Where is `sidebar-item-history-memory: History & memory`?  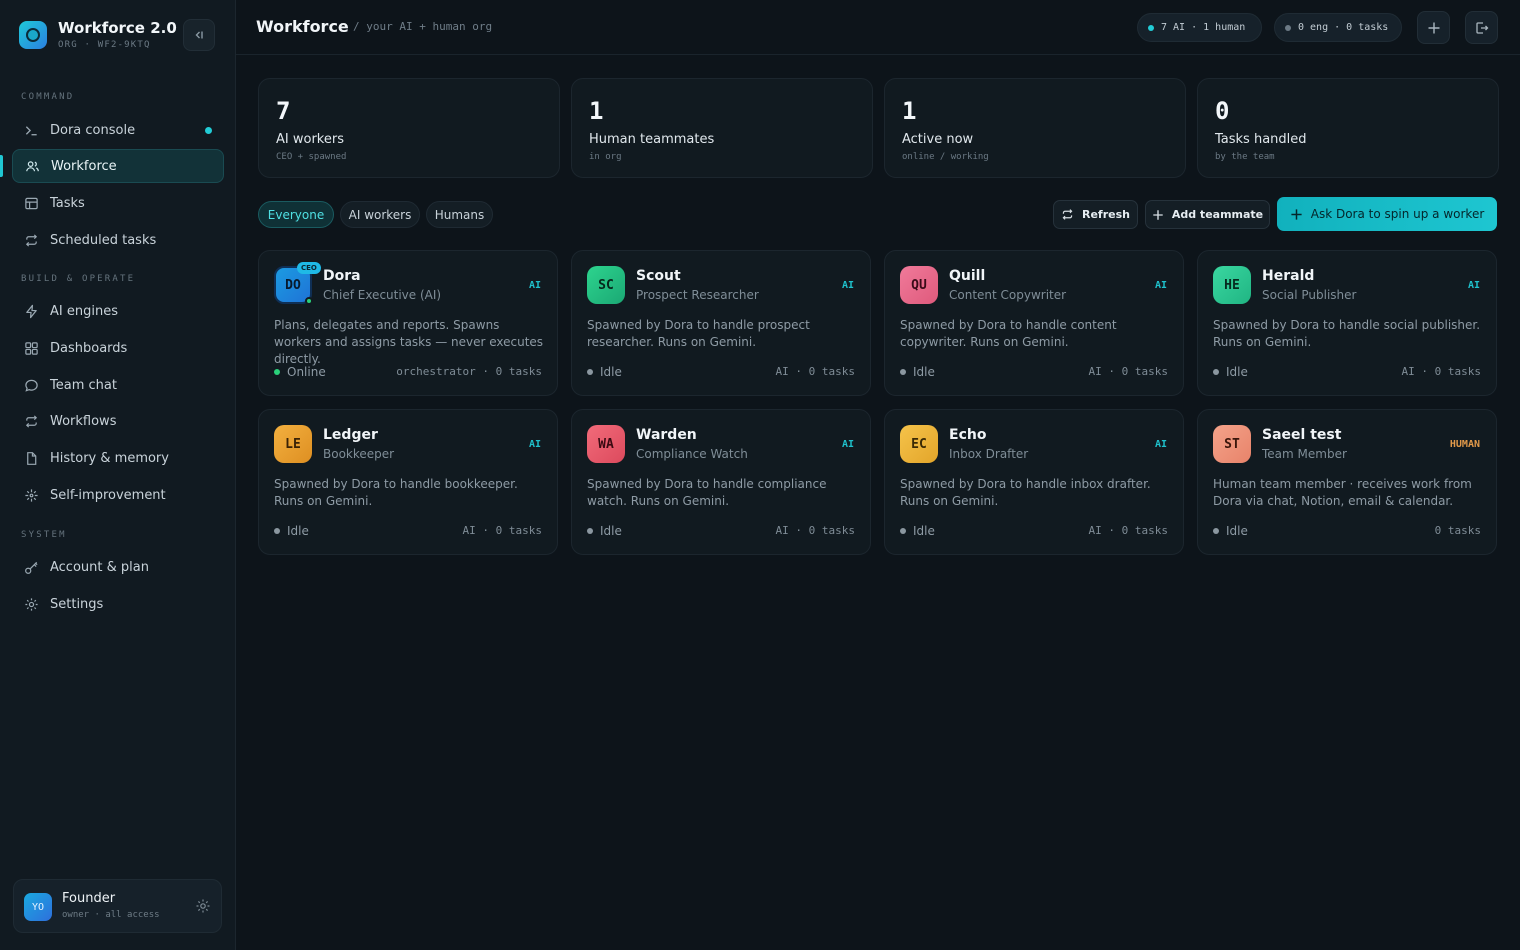
sidebar-item-history-memory: History & memory is located at coordinates (118, 458).